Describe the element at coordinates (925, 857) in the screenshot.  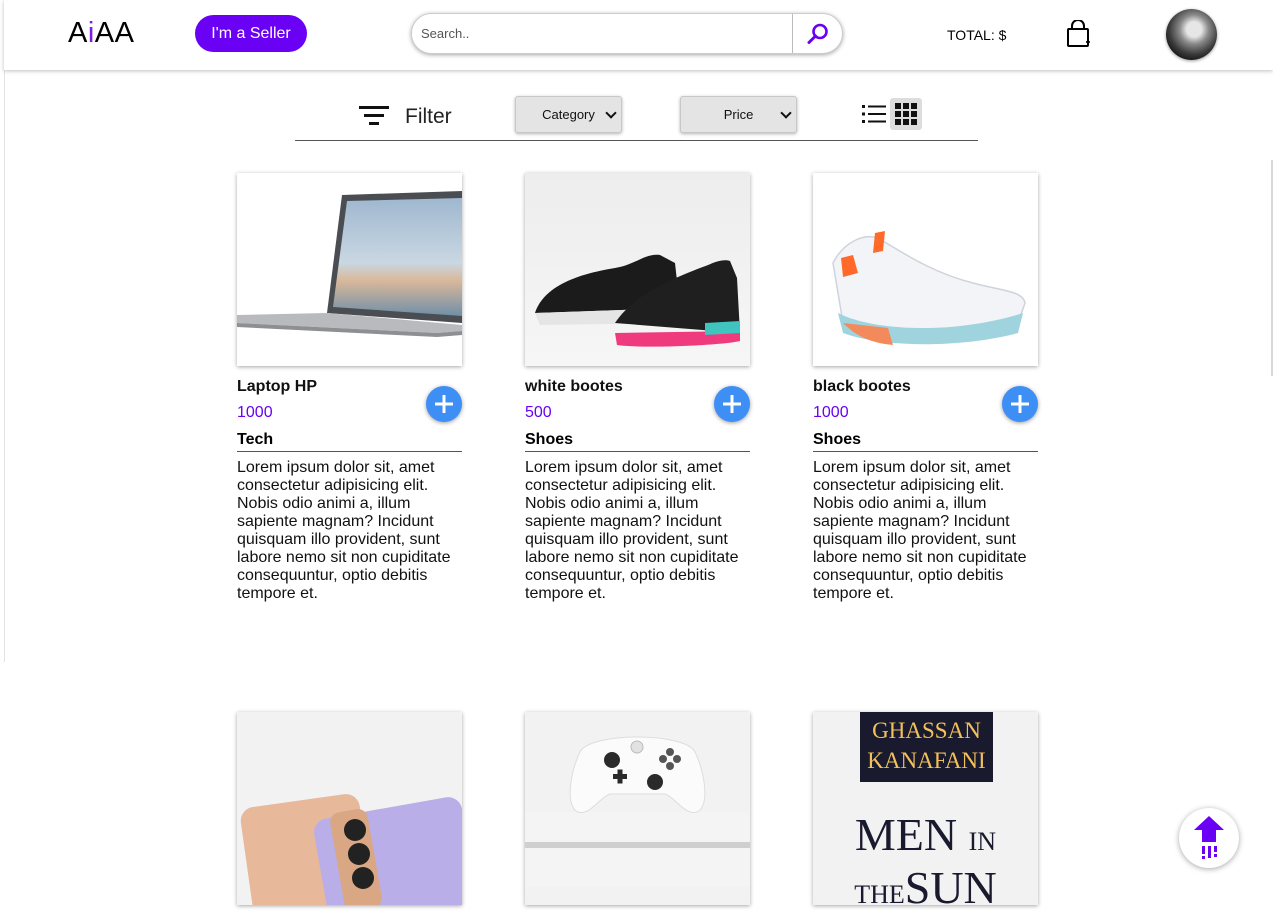
I see `book-title: MEN IN THESUN` at that location.